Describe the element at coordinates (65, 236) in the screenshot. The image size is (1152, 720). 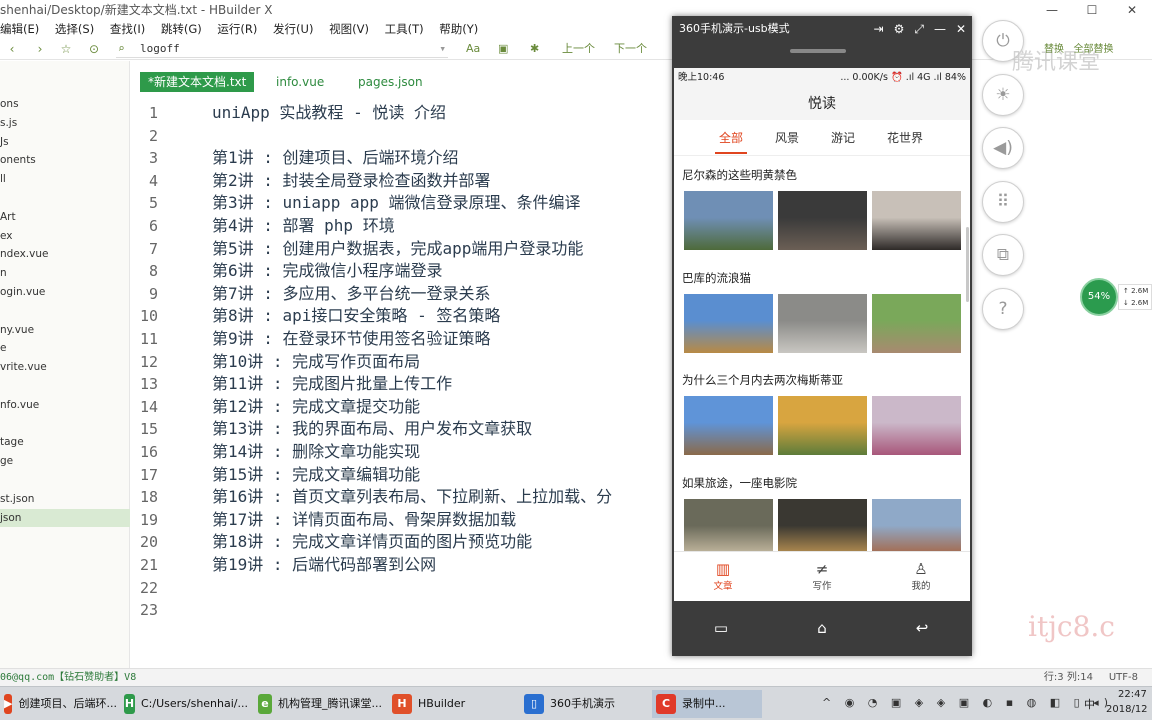
I see `sidebar-file-item: ex` at that location.